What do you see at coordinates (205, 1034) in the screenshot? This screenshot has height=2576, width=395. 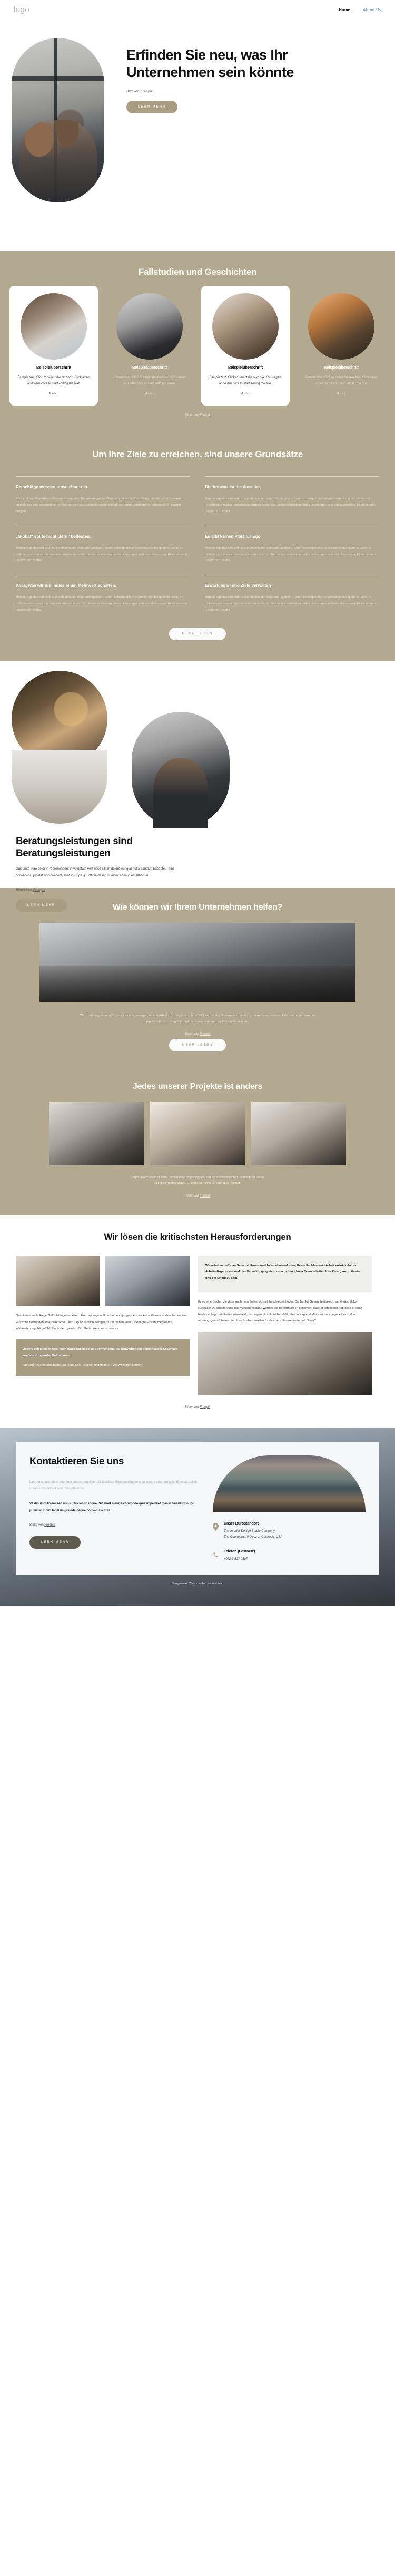 I see `help-credit-link: Freepik` at bounding box center [205, 1034].